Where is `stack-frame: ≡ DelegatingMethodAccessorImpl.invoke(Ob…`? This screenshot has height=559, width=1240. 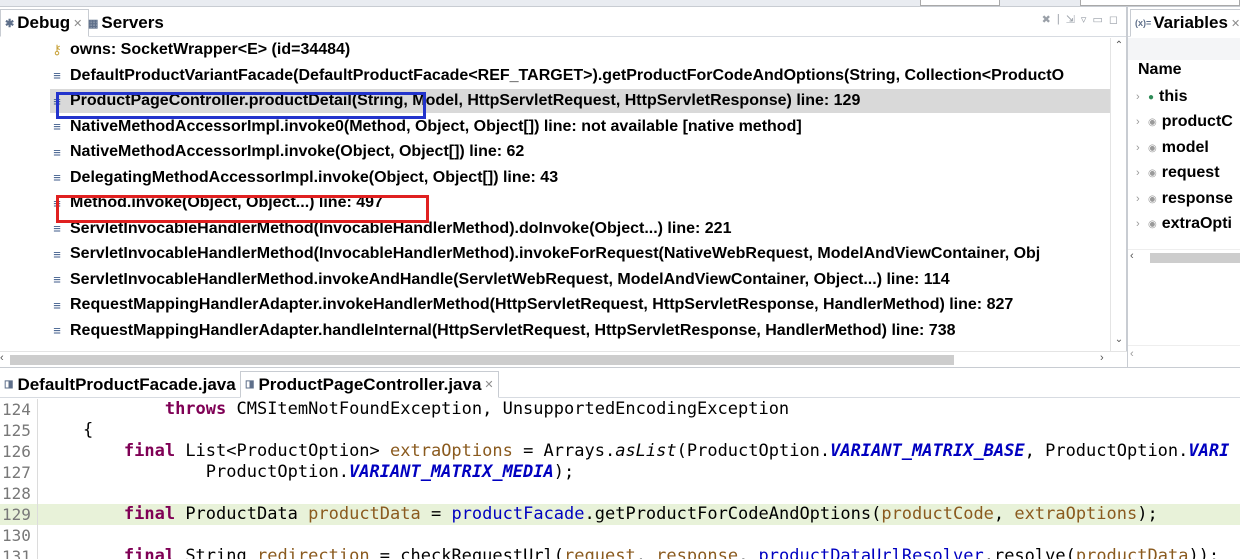 stack-frame: ≡ DelegatingMethodAccessorImpl.invoke(Ob… is located at coordinates (304, 178).